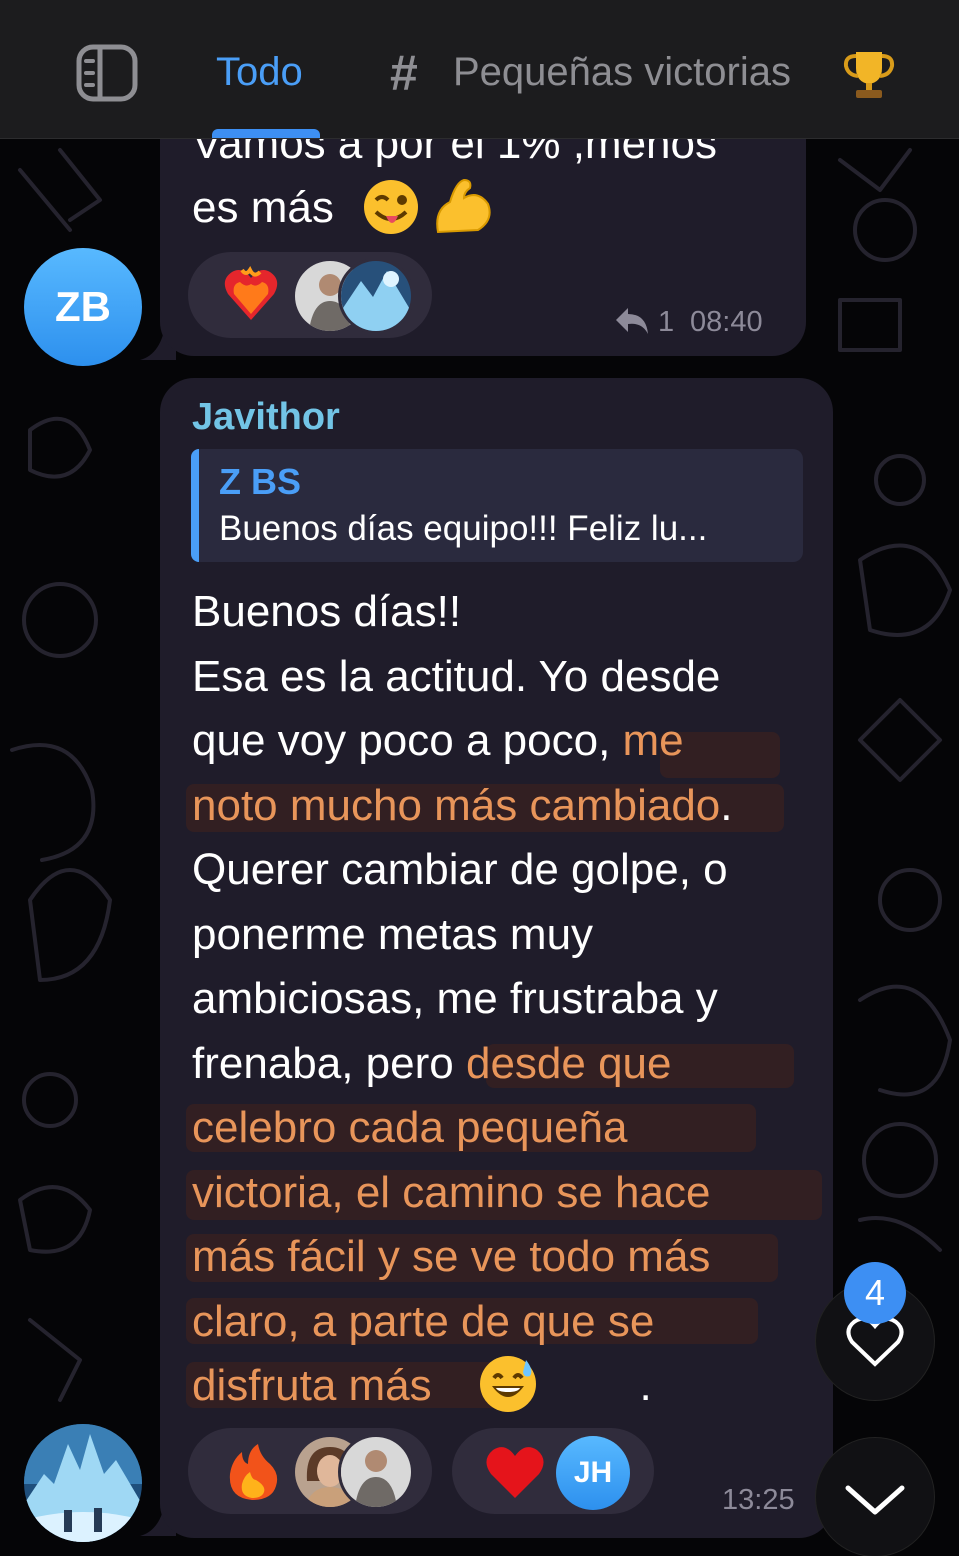  What do you see at coordinates (259, 72) in the screenshot?
I see `tab-all: Todo` at bounding box center [259, 72].